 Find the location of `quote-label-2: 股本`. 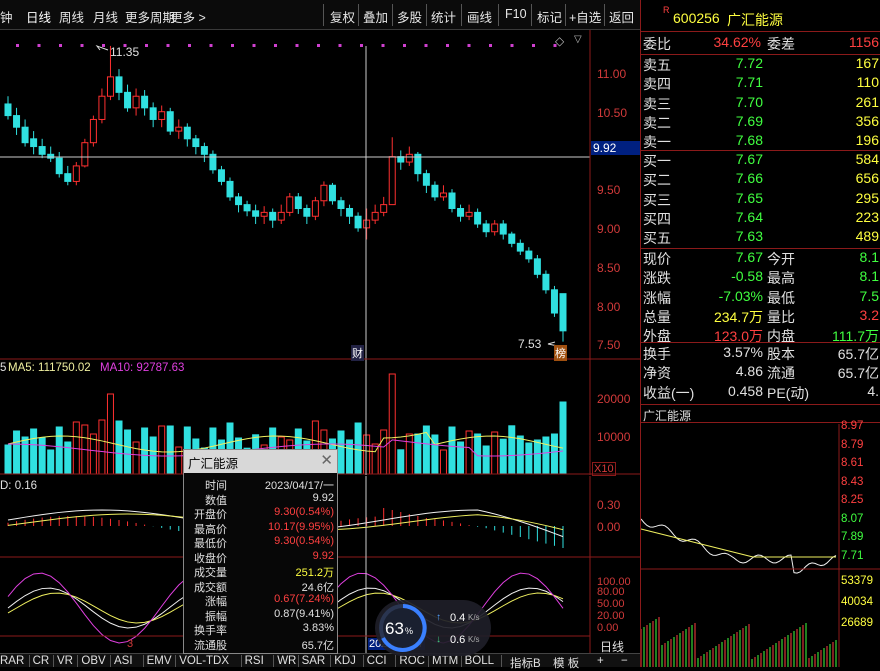

quote-label-2: 股本 is located at coordinates (781, 354).